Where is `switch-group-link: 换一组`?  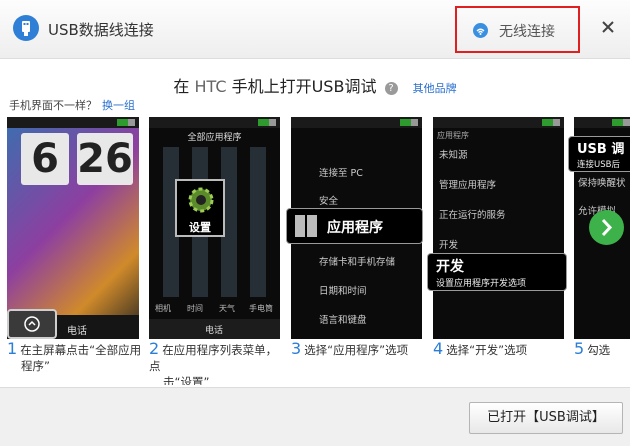
switch-group-link: 换一组 is located at coordinates (118, 105).